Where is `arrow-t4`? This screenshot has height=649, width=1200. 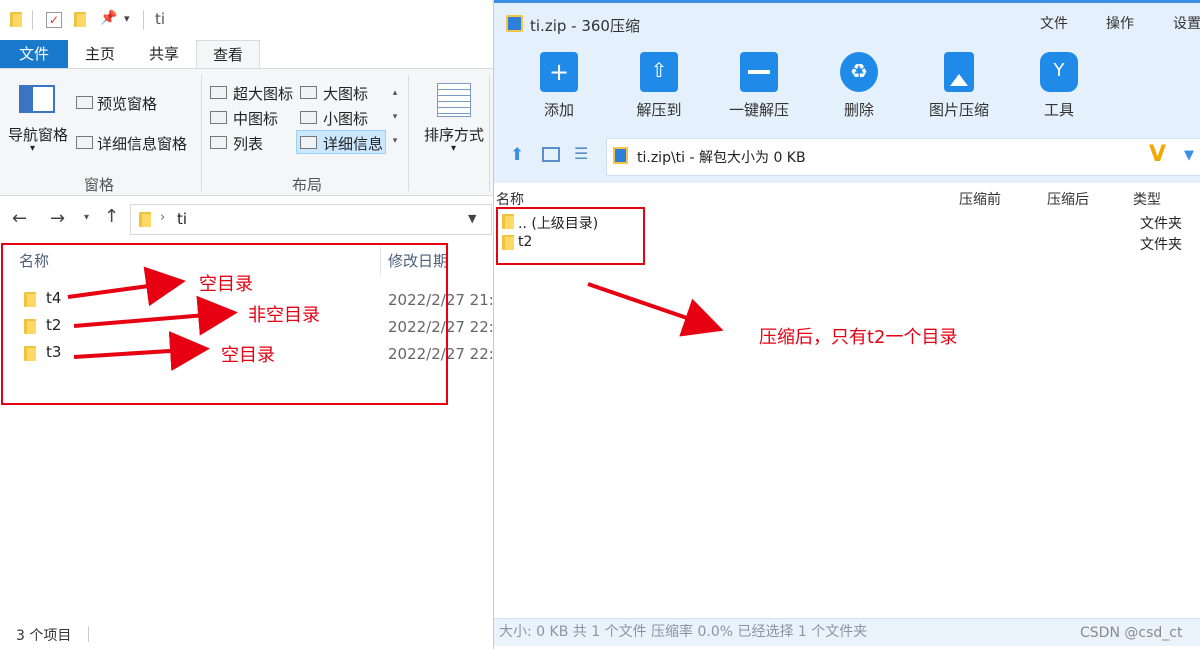 arrow-t4 is located at coordinates (126, 286).